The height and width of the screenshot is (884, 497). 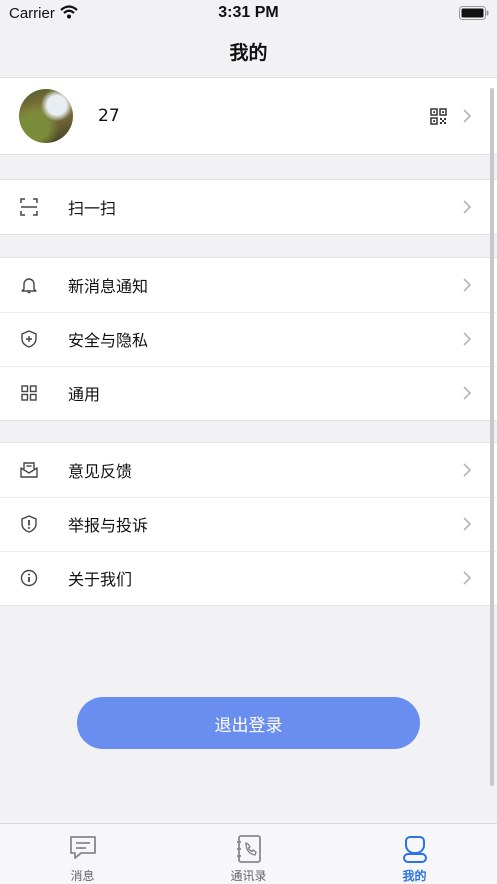 I want to click on avatar, so click(x=46, y=116).